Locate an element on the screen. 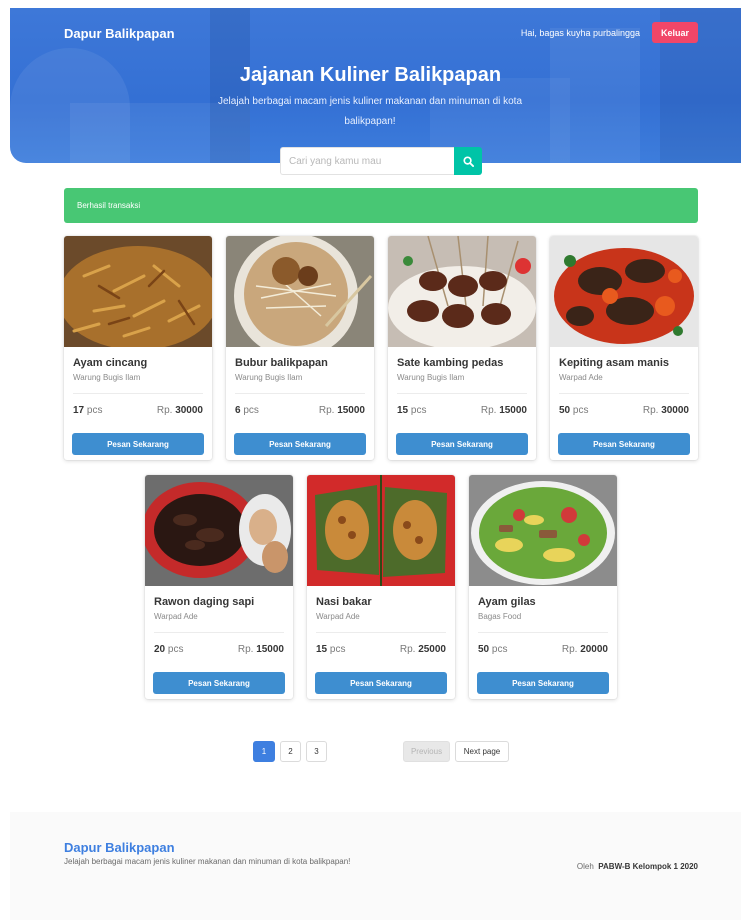 Image resolution: width=741 pixels, height=920 pixels. product-price: Rp. 25000 is located at coordinates (423, 649).